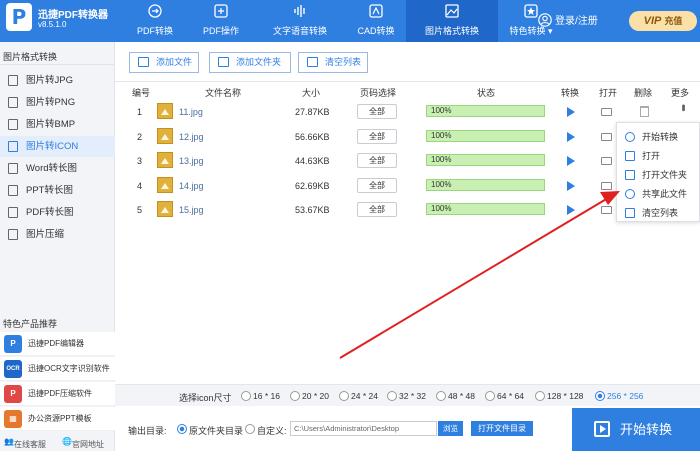 Image resolution: width=700 pixels, height=451 pixels. What do you see at coordinates (452, 21) in the screenshot?
I see `nav-image-convert: 图片格式转换` at bounding box center [452, 21].